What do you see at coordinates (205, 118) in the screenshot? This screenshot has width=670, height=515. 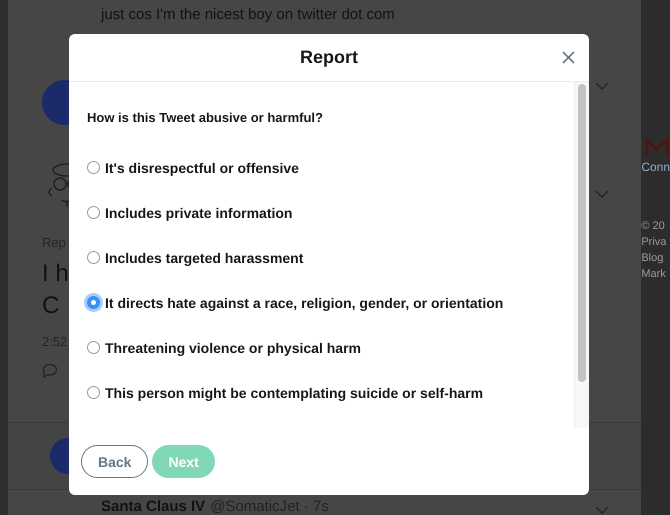 I see `question-text: How is this Tweet abusive or harmful?` at bounding box center [205, 118].